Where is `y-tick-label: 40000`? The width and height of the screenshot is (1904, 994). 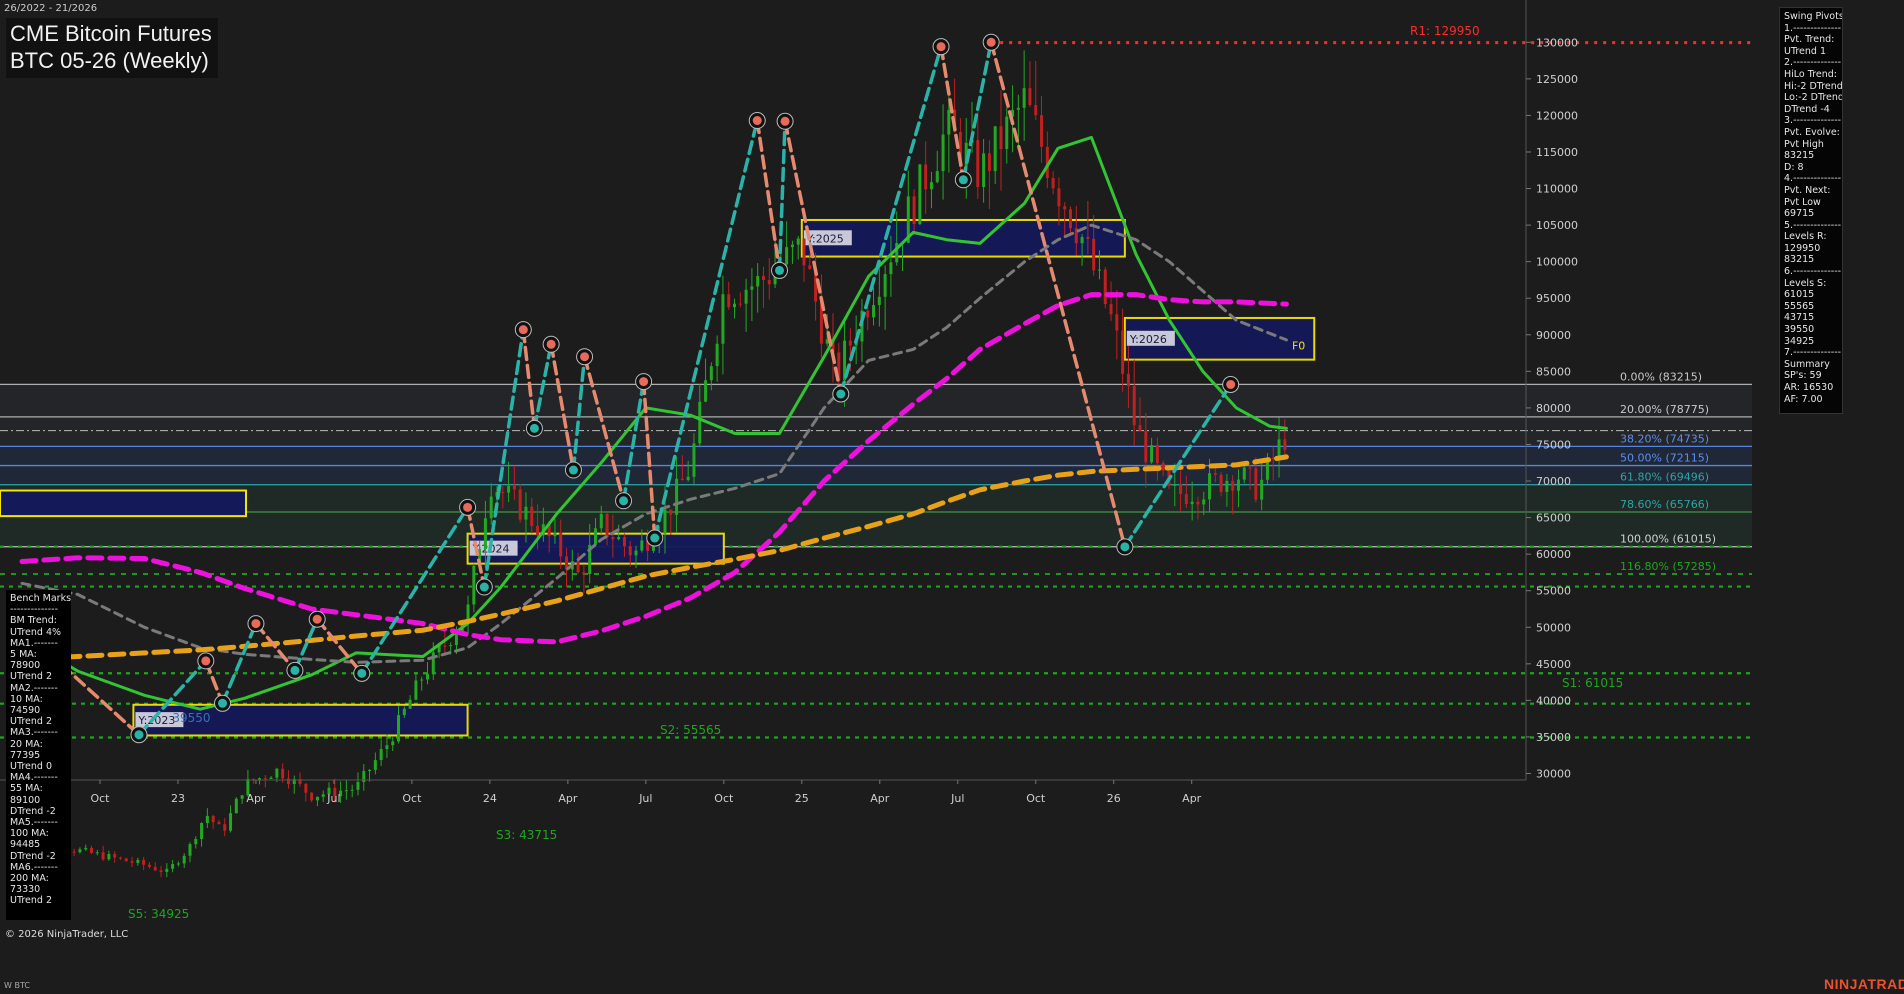 y-tick-label: 40000 is located at coordinates (1553, 700).